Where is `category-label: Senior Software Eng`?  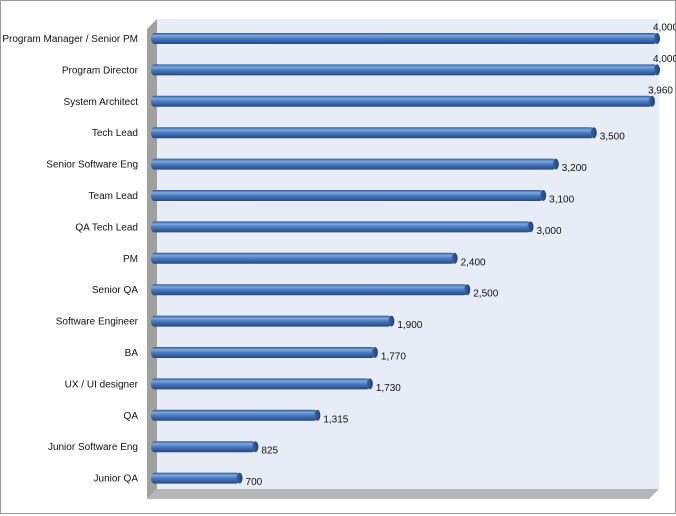 category-label: Senior Software Eng is located at coordinates (92, 165).